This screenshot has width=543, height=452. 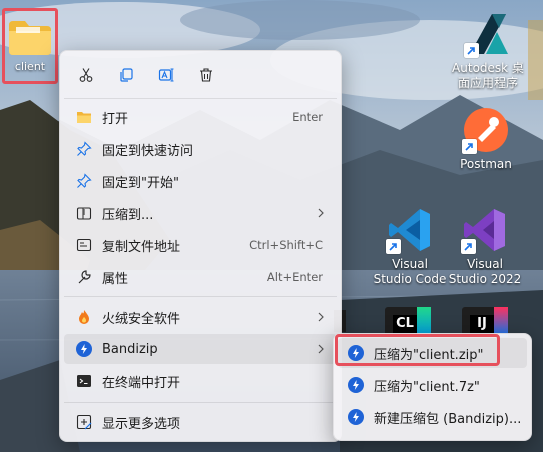 I want to click on cut-icon, so click(x=86, y=75).